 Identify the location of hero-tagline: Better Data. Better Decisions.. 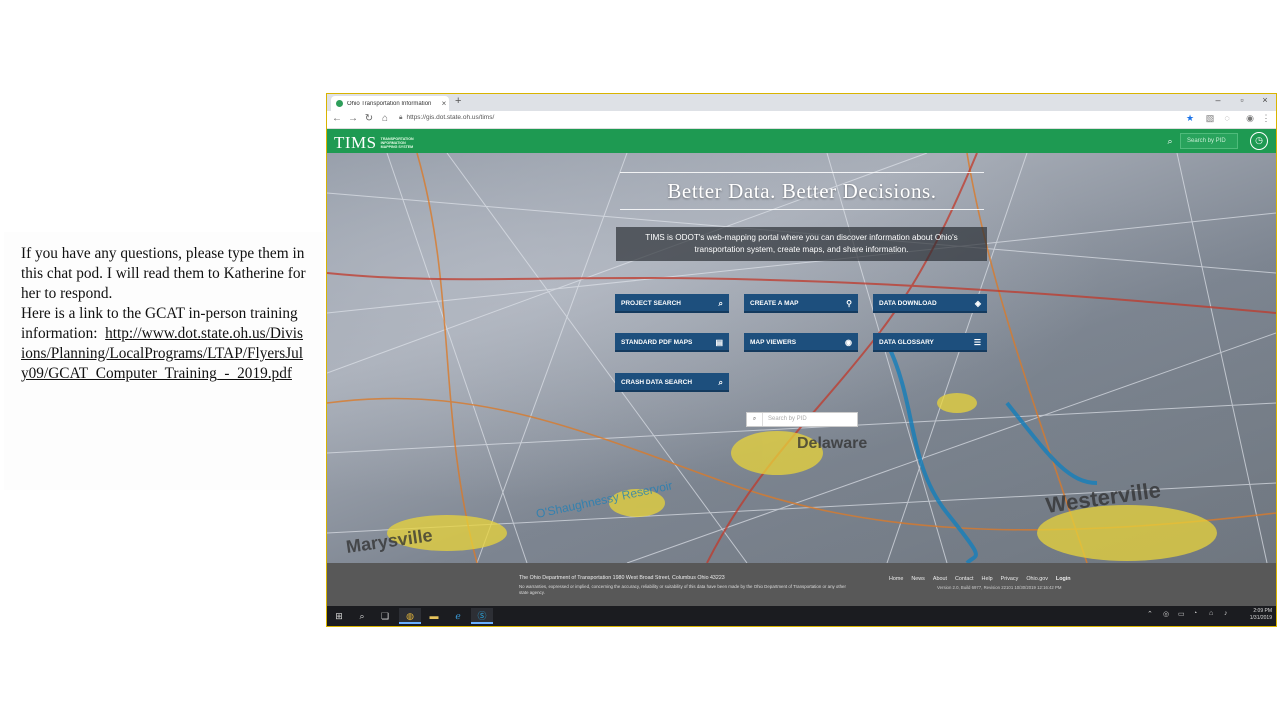
(802, 191).